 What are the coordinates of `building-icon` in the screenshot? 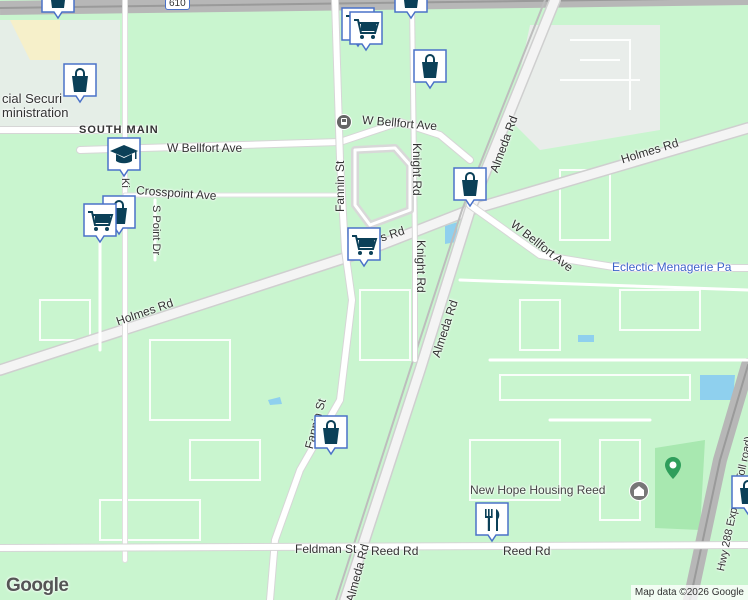 It's located at (639, 491).